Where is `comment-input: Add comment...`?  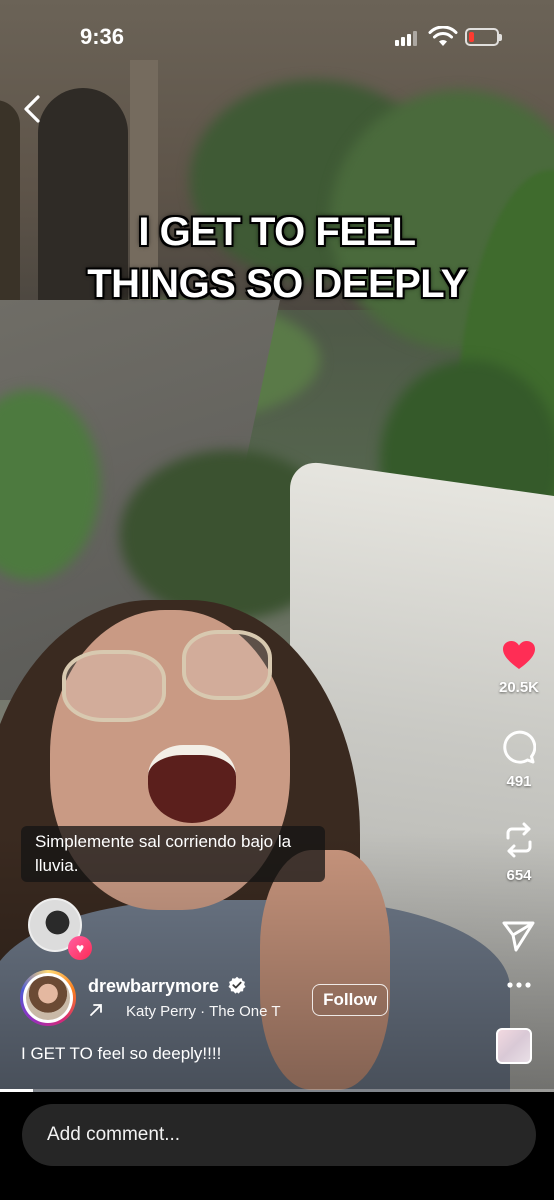
comment-input: Add comment... is located at coordinates (279, 1135).